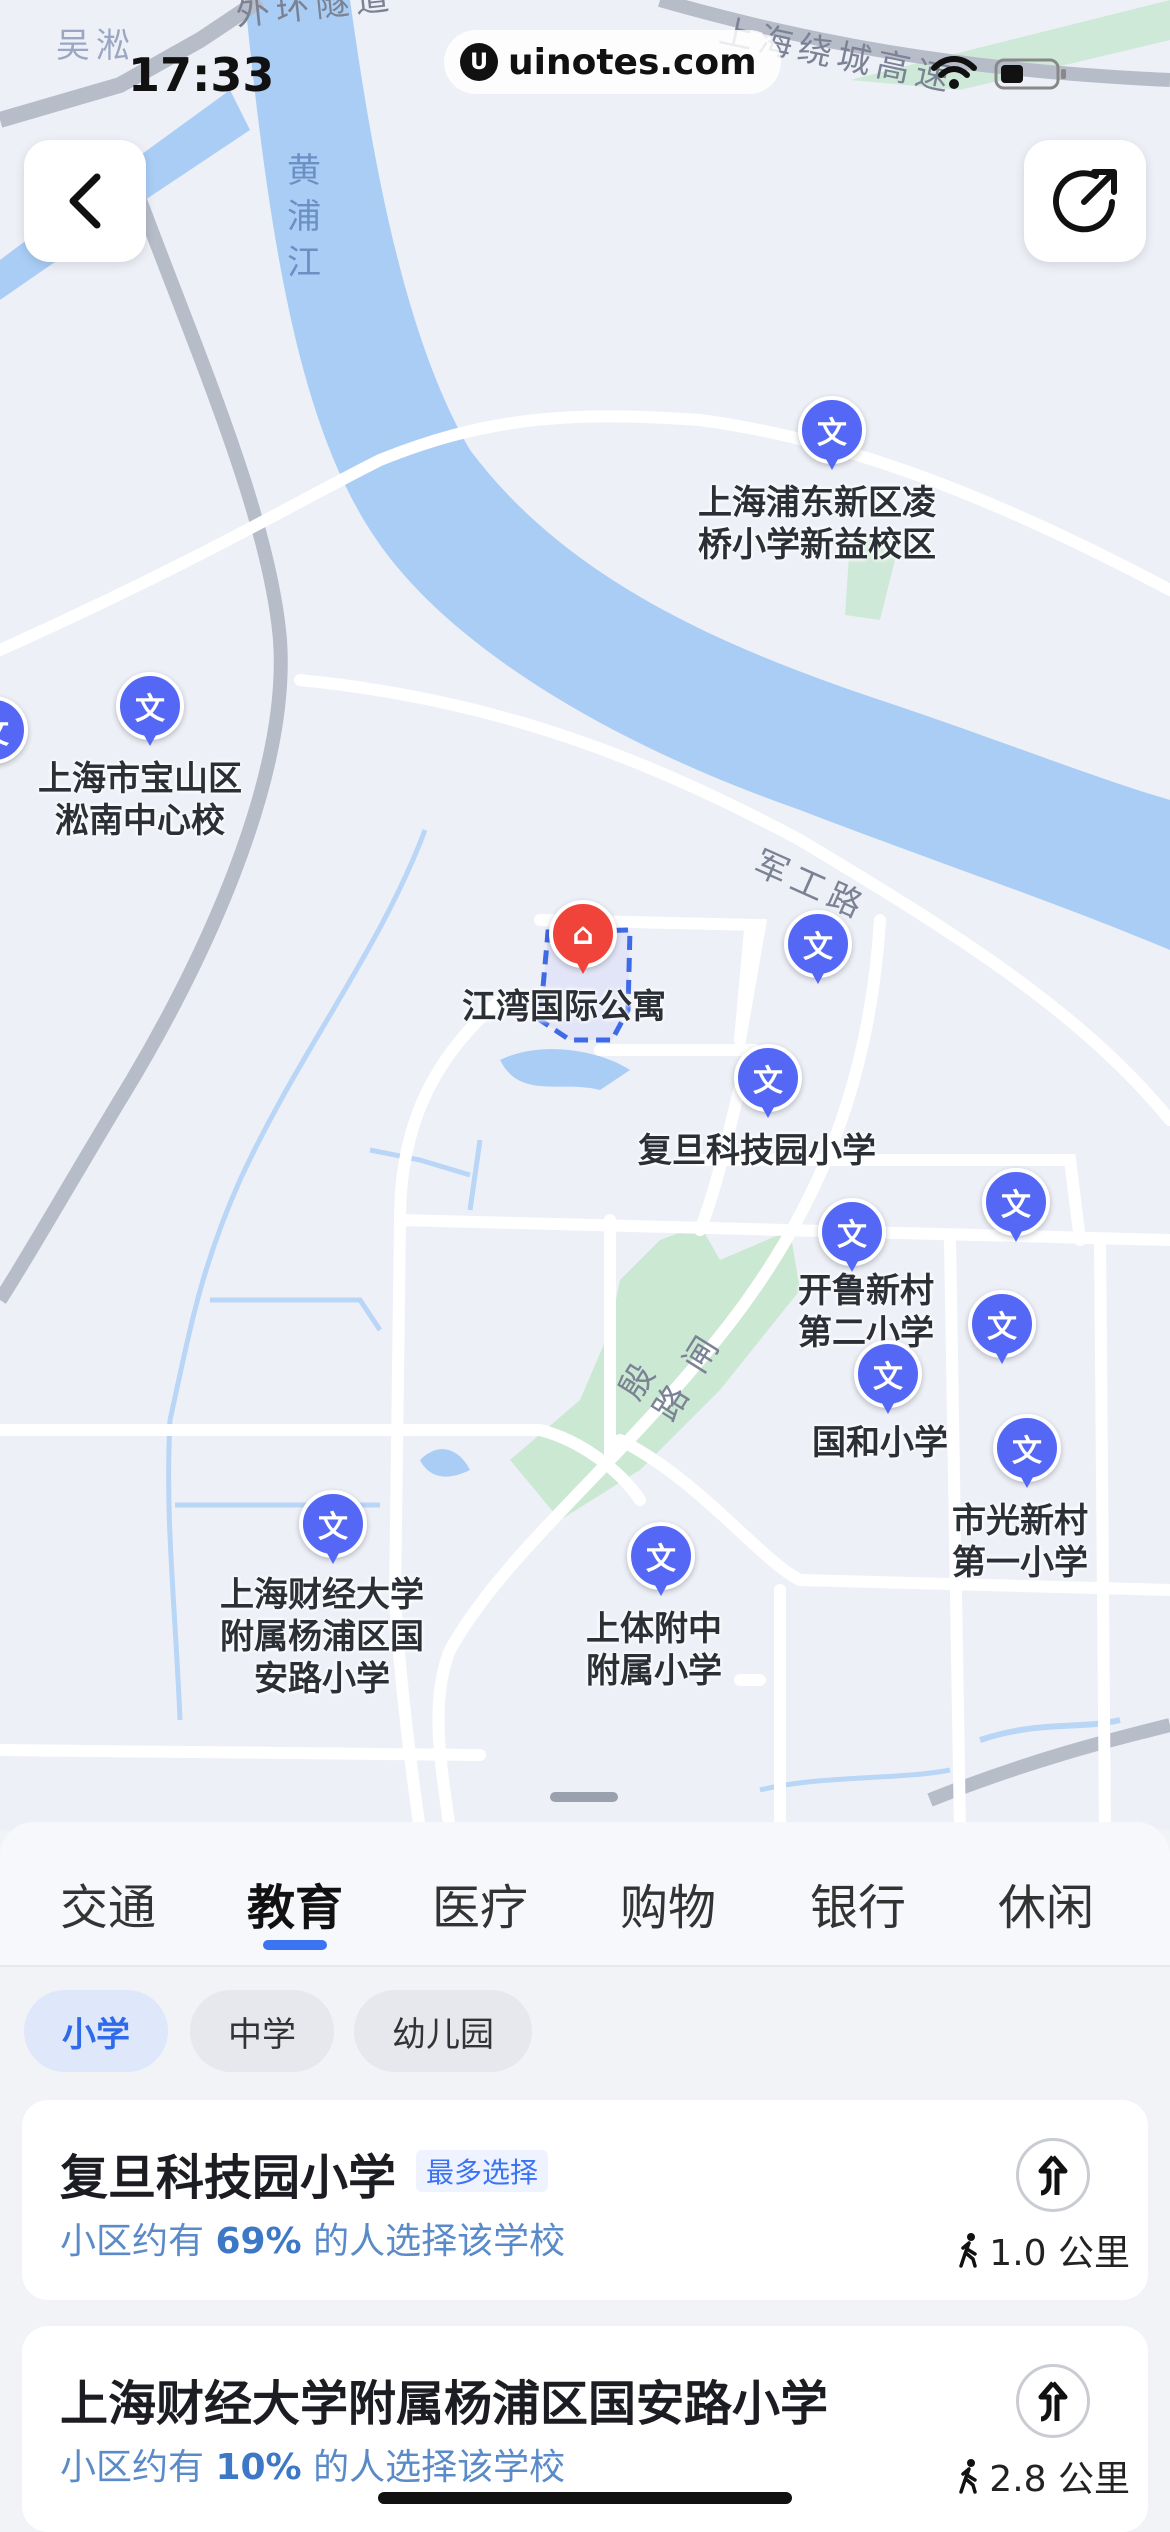 Image resolution: width=1170 pixels, height=2532 pixels. What do you see at coordinates (1042, 2476) in the screenshot?
I see `distance: 2.8 公里` at bounding box center [1042, 2476].